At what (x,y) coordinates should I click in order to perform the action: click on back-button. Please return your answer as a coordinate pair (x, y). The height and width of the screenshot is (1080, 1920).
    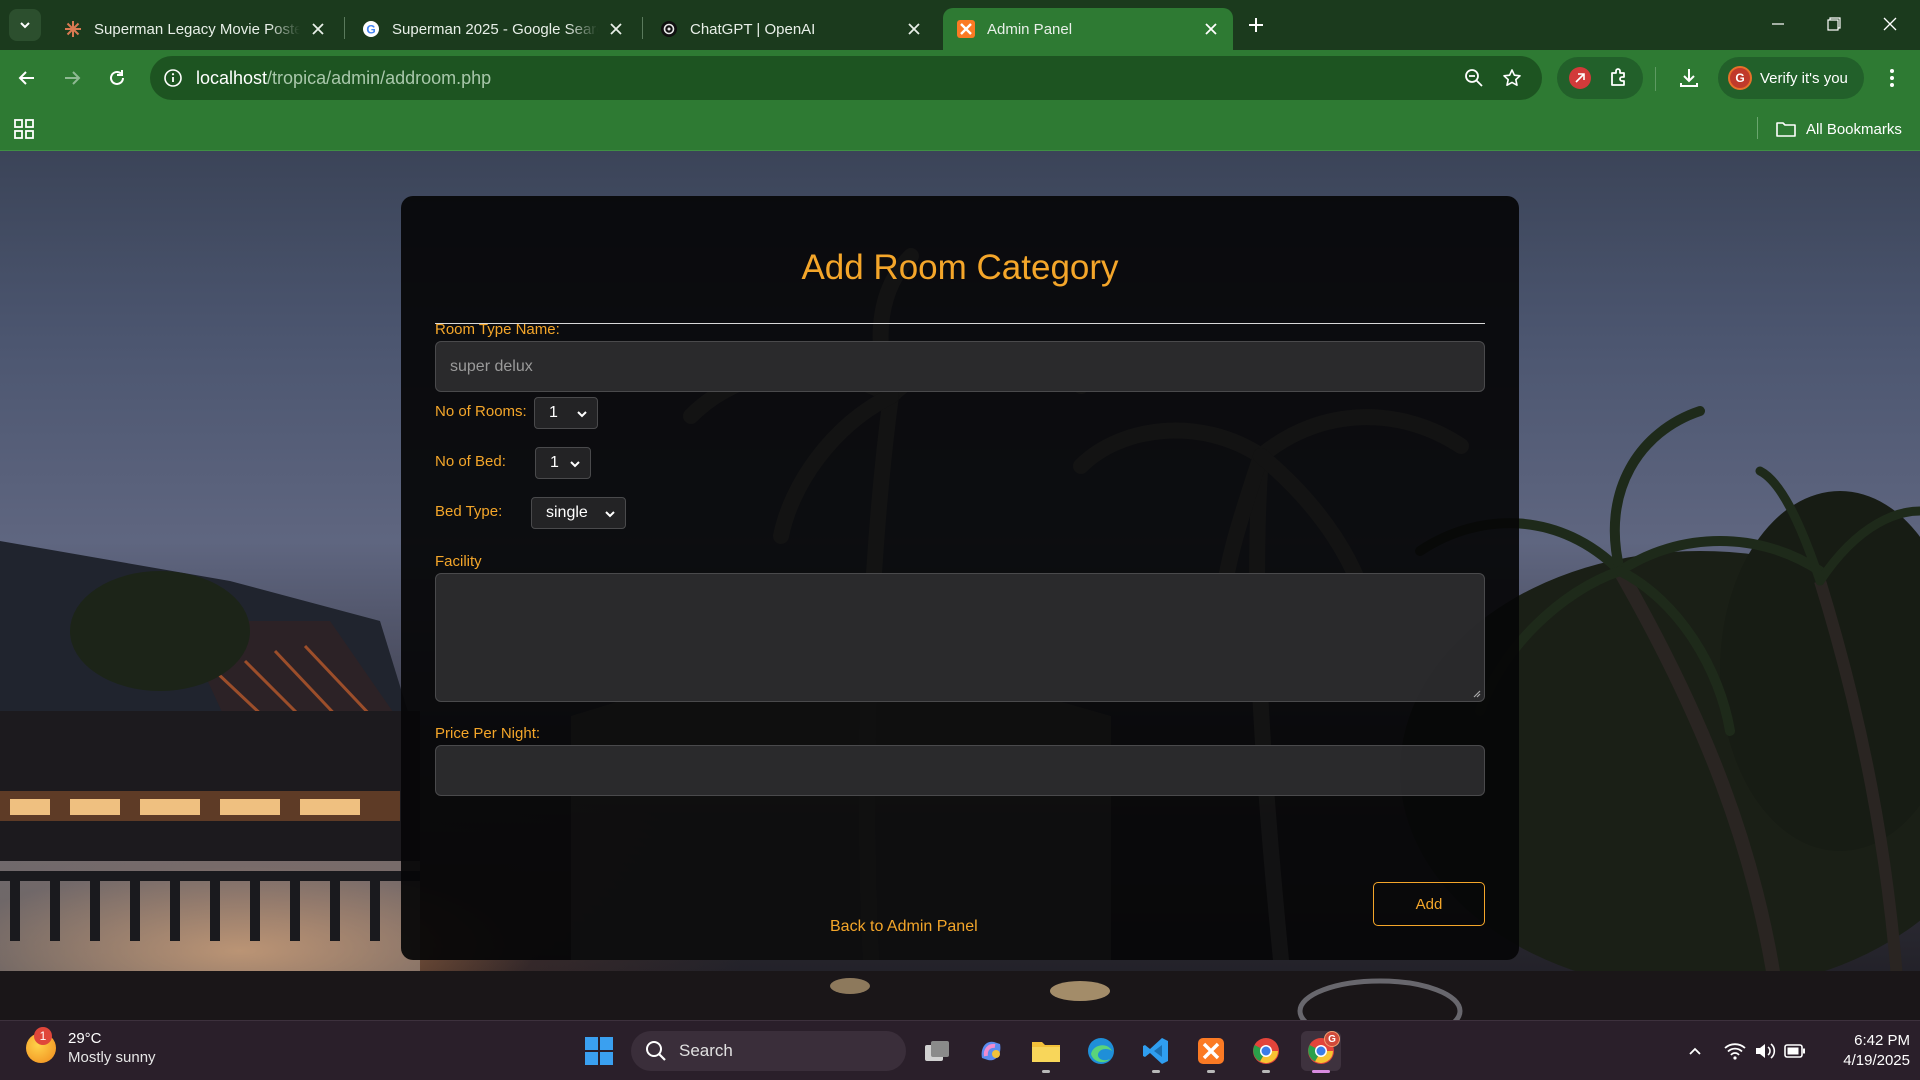
    Looking at the image, I should click on (27, 78).